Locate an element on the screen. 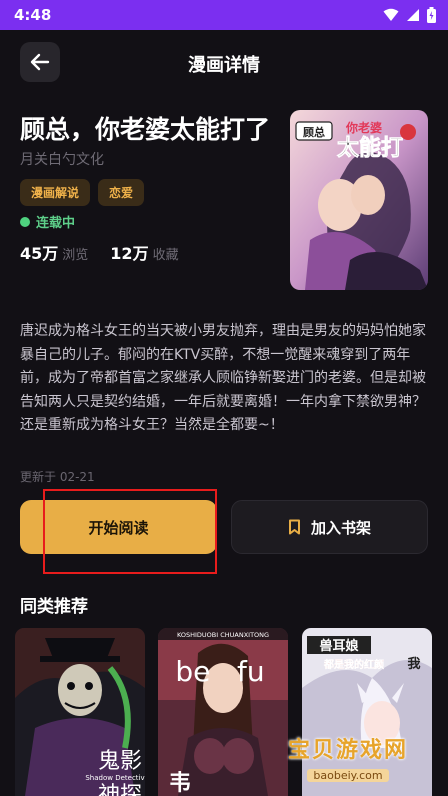 The width and height of the screenshot is (448, 796). site-watermark: 宝贝游戏网 baobeiy.com is located at coordinates (348, 757).